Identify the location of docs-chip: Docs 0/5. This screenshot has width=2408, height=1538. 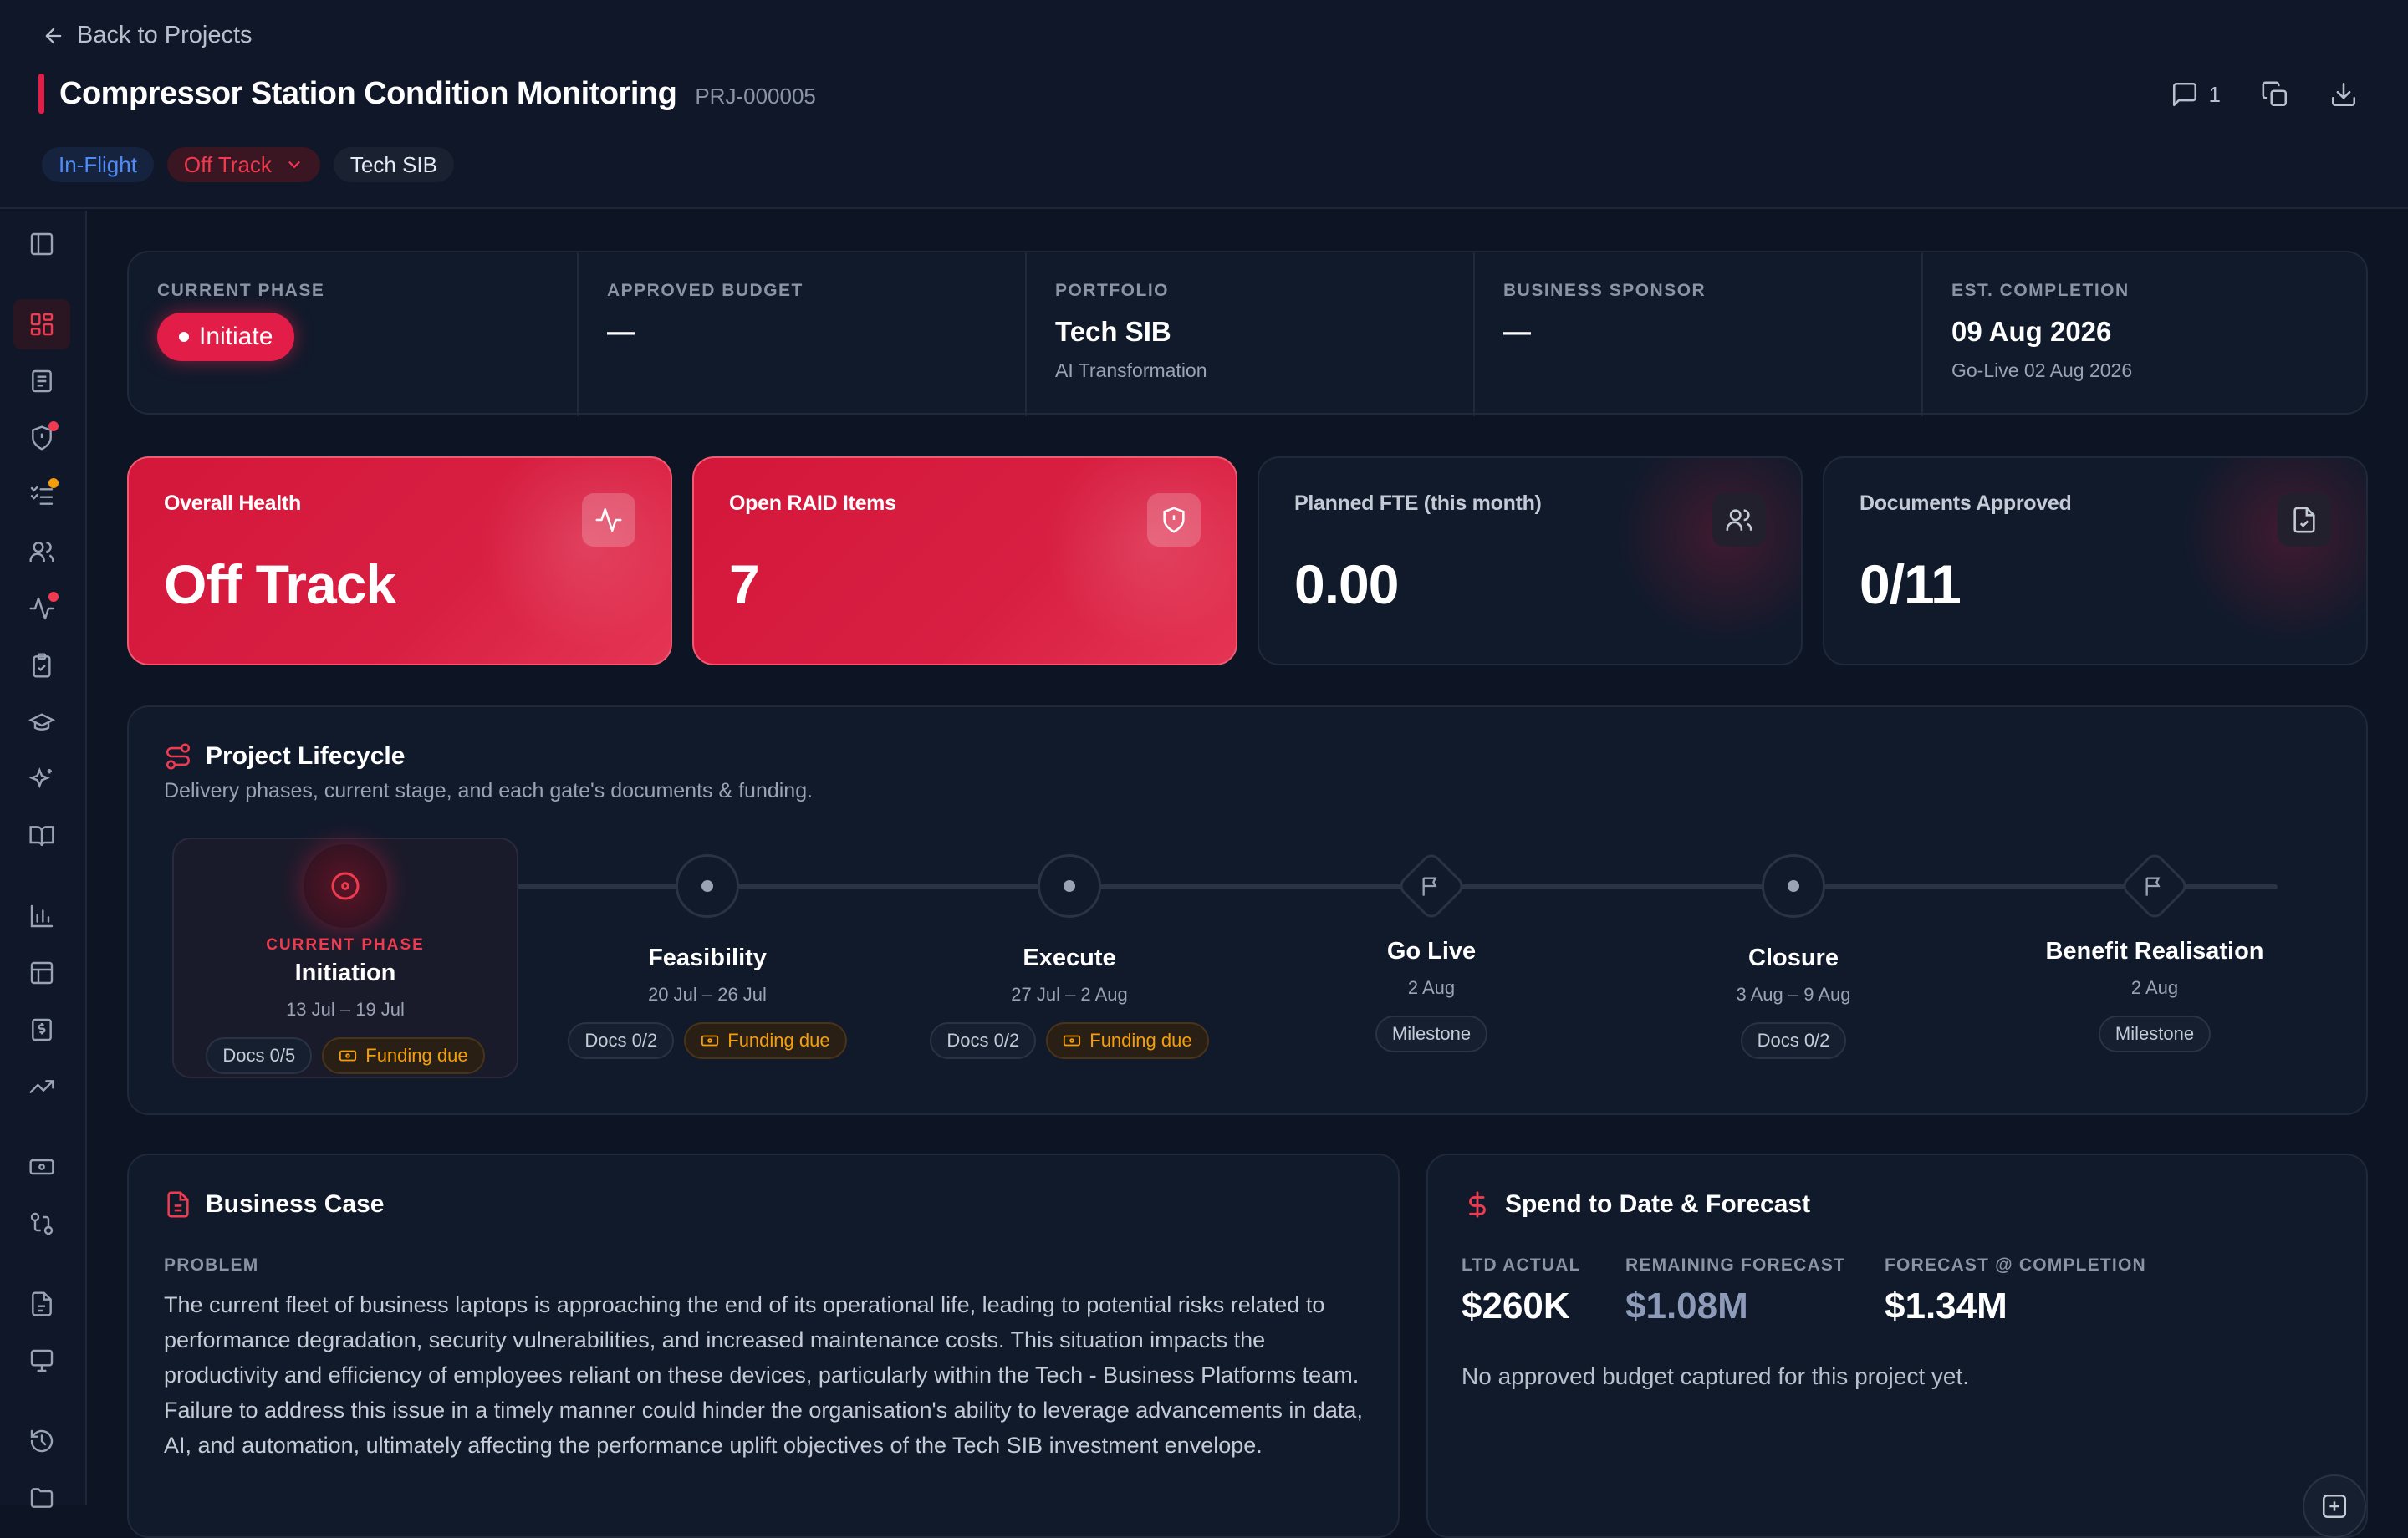
(260, 1055).